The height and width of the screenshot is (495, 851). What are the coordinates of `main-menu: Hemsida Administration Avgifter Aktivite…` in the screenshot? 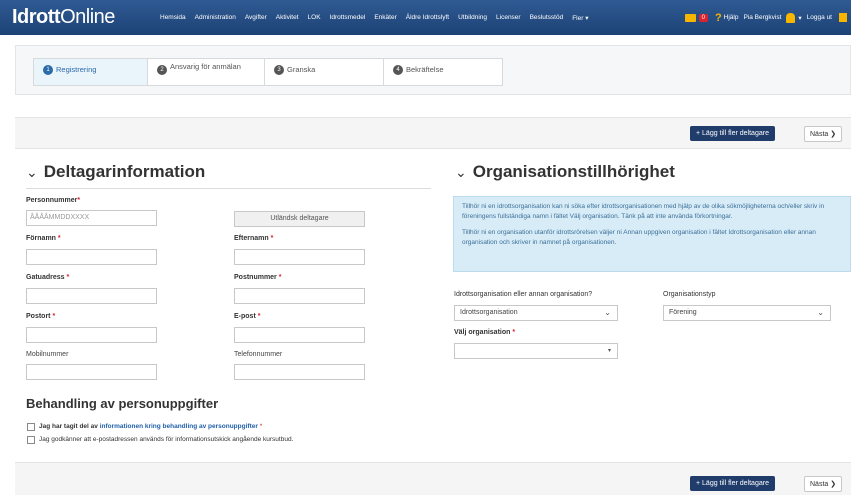 It's located at (378, 17).